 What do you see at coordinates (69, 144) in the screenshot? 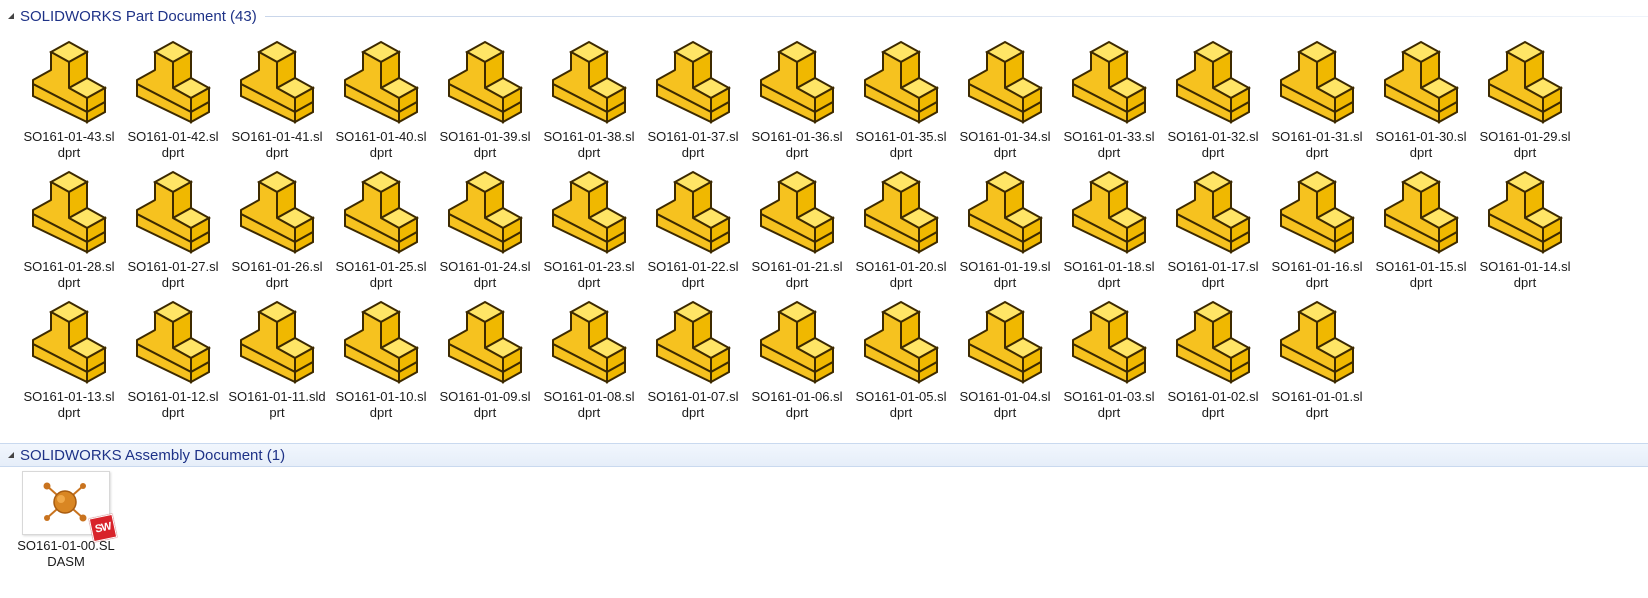
I see `file-name: SO161-01-43.sldprt` at bounding box center [69, 144].